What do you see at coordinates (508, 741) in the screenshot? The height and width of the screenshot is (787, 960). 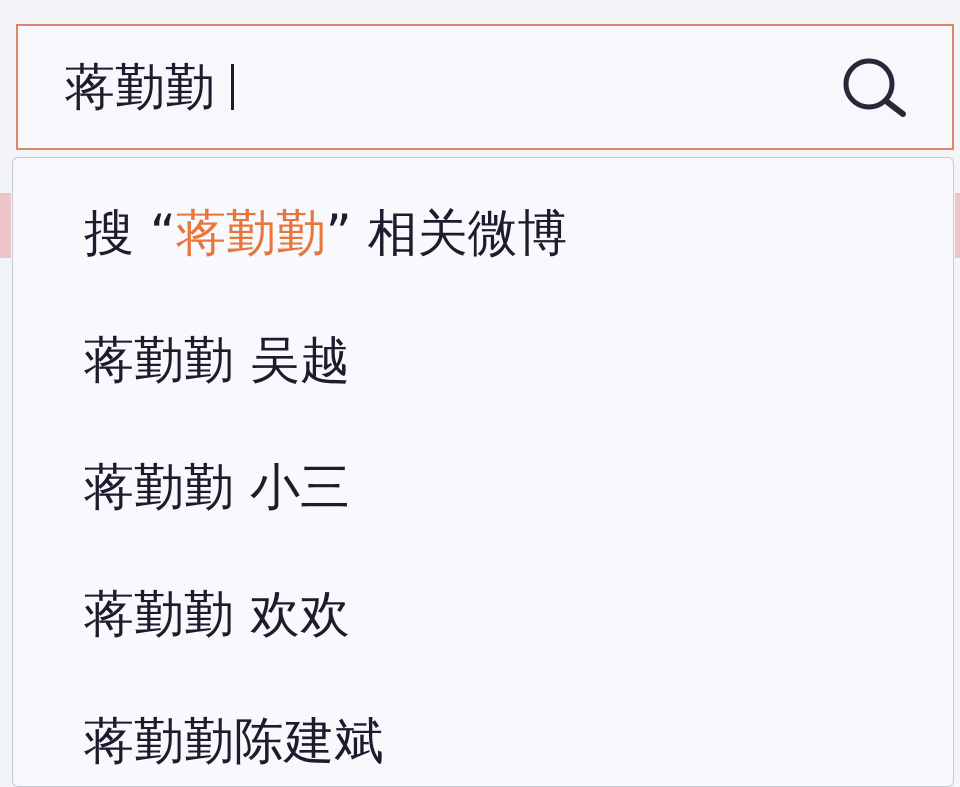 I see `suggestion-item: 蒋勤勤陈建斌` at bounding box center [508, 741].